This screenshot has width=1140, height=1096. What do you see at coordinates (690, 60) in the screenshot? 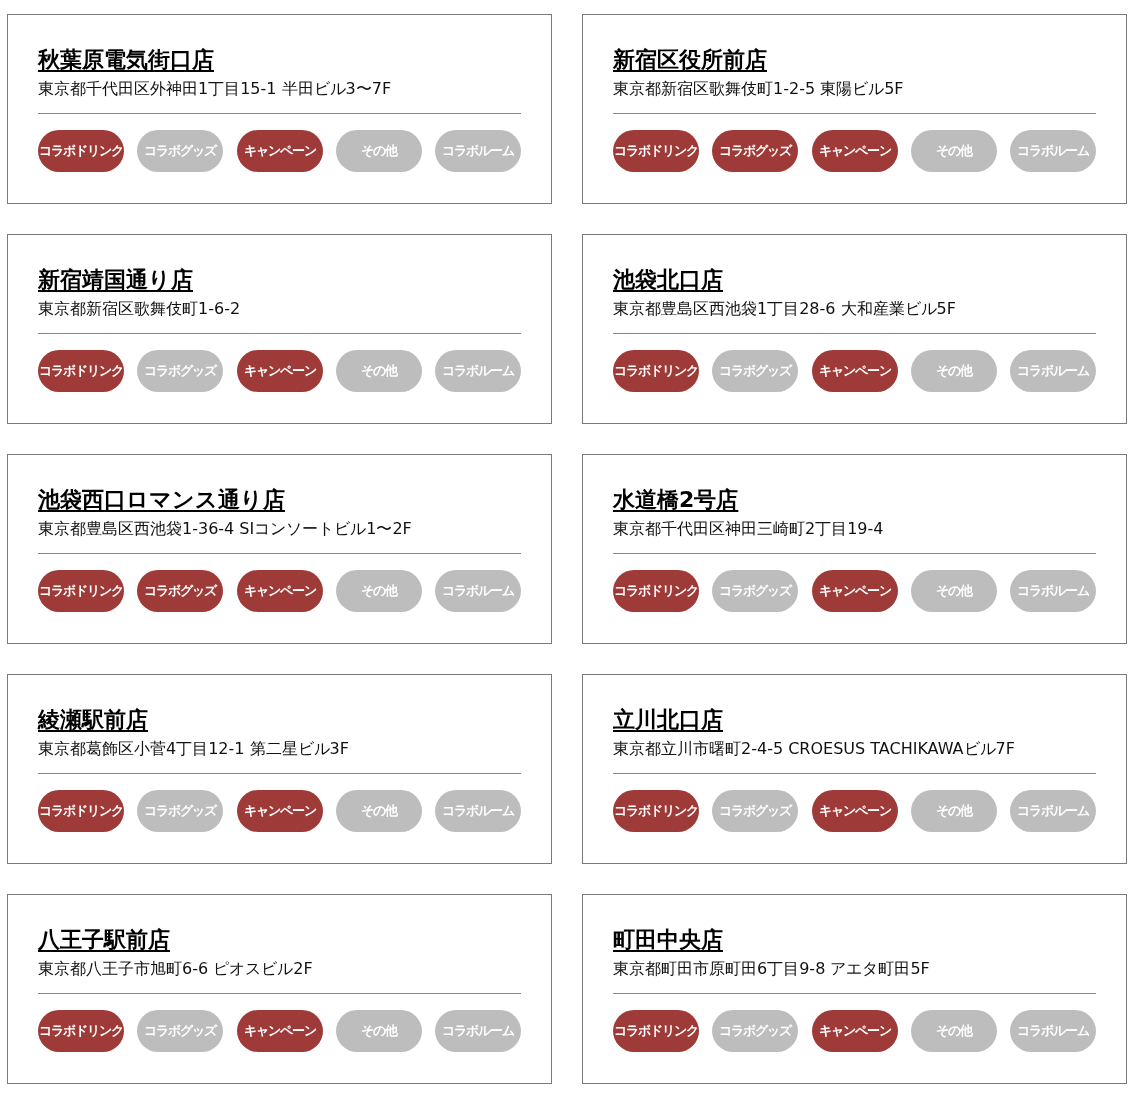
I see `store-name-link: 新宿区役所前店` at bounding box center [690, 60].